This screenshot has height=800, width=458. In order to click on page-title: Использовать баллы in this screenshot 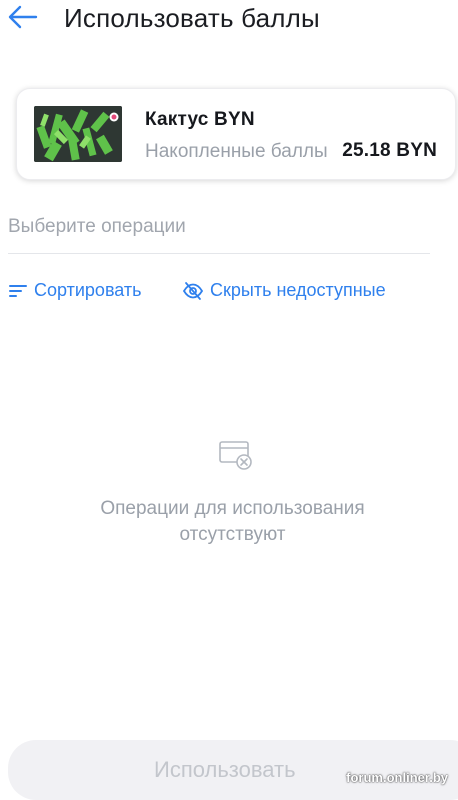, I will do `click(192, 18)`.